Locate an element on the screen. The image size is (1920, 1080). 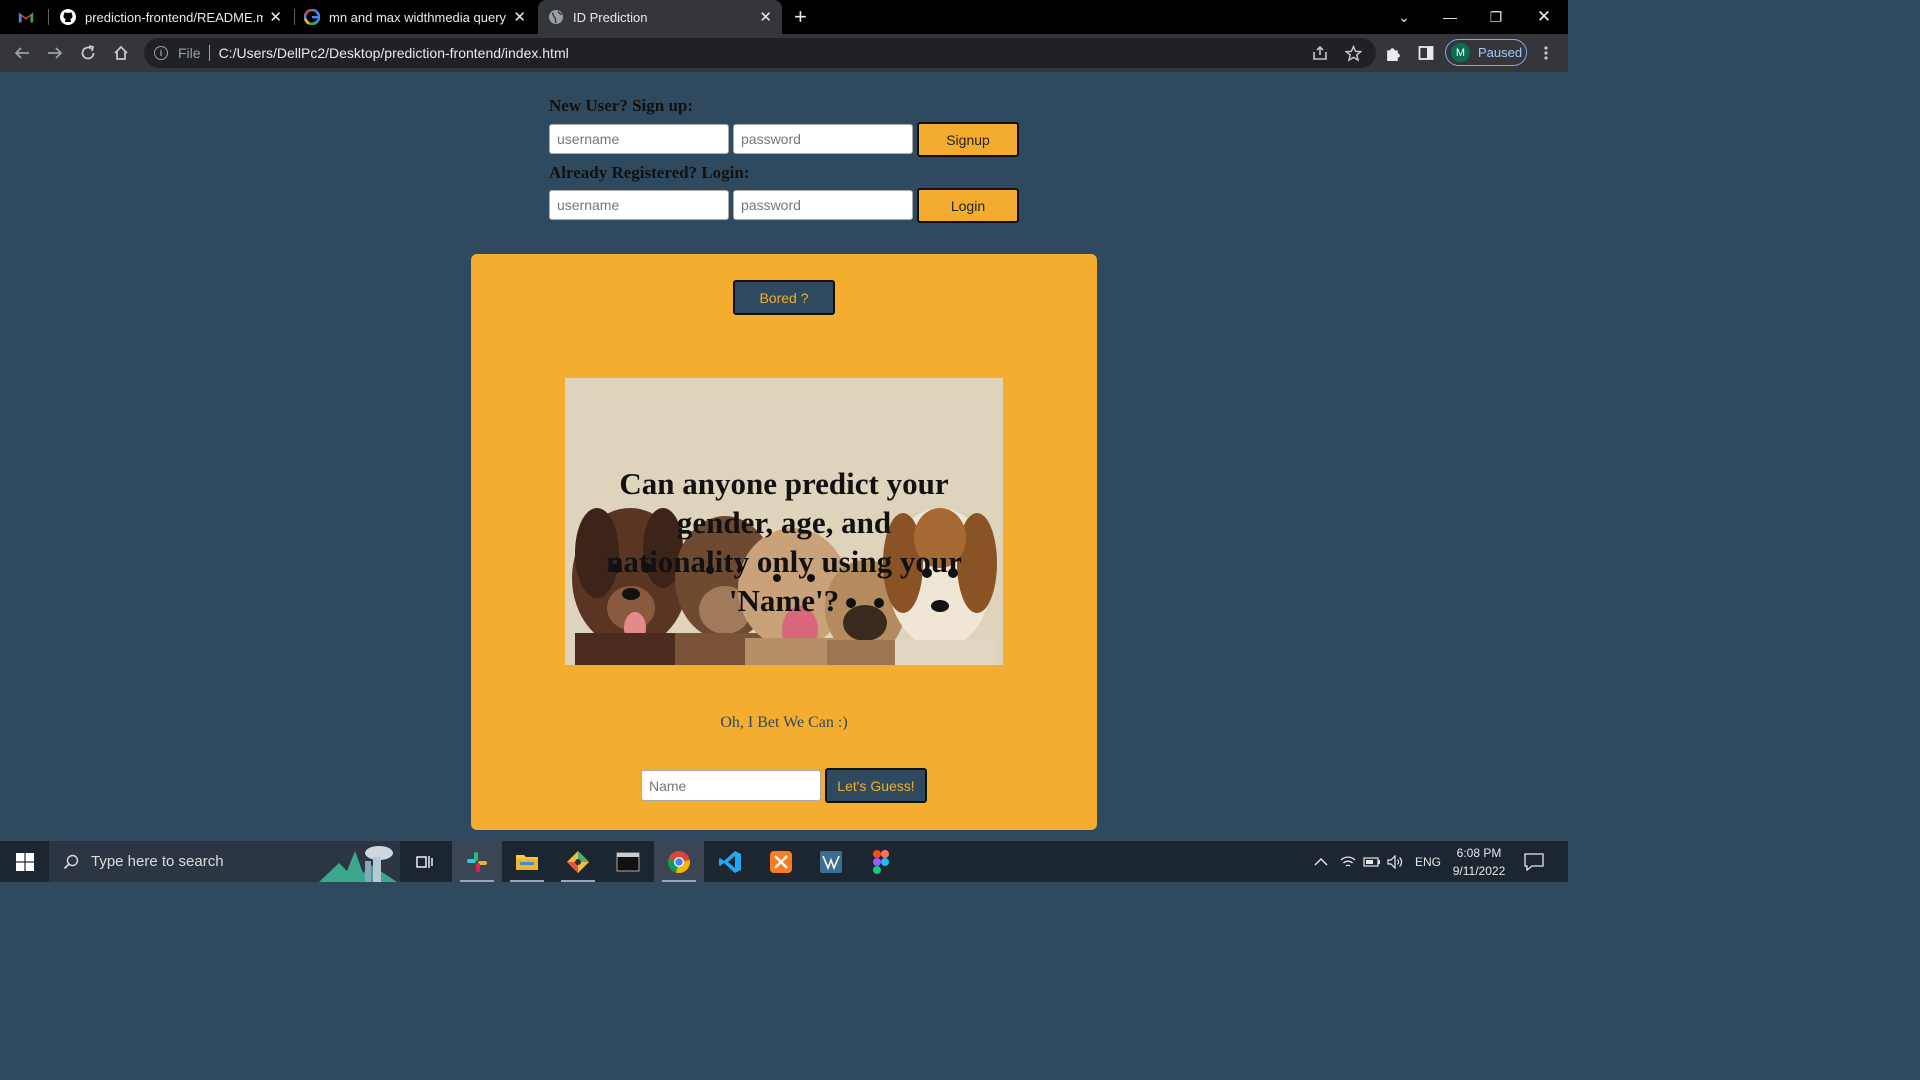
vscode-icon is located at coordinates (730, 861).